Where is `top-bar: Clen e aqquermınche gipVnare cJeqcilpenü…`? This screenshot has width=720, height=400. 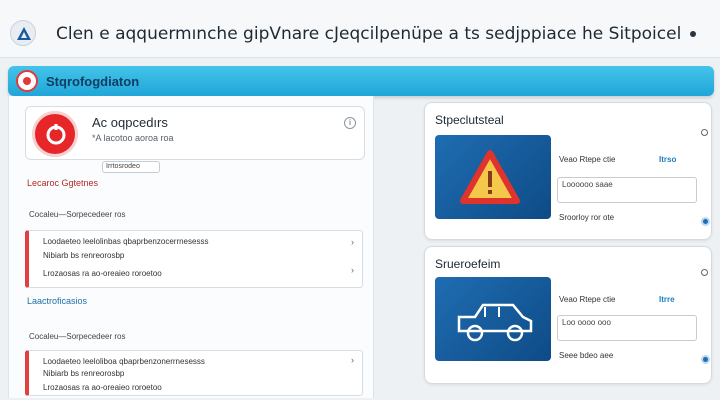 top-bar: Clen e aqquermınche gipVnare cJeqcilpenü… is located at coordinates (360, 29).